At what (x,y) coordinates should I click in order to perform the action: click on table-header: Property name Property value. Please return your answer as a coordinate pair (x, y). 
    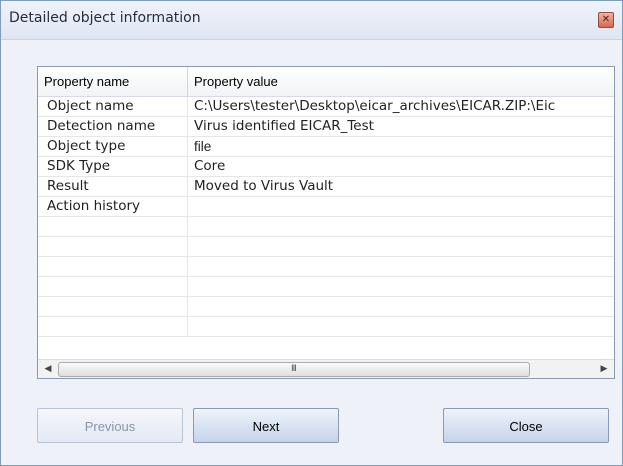
    Looking at the image, I should click on (326, 82).